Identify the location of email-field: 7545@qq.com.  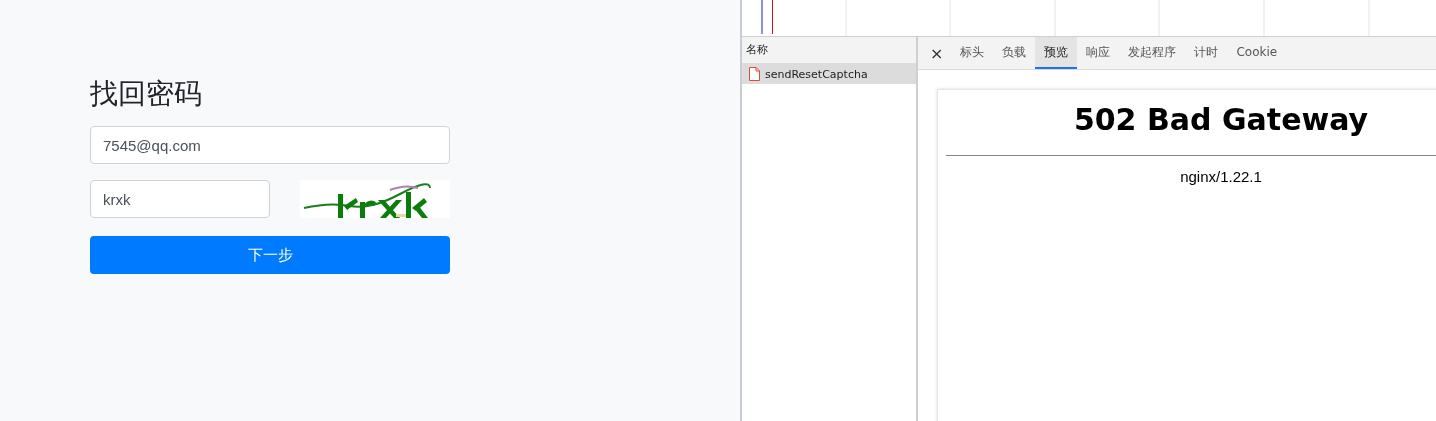
(270, 145).